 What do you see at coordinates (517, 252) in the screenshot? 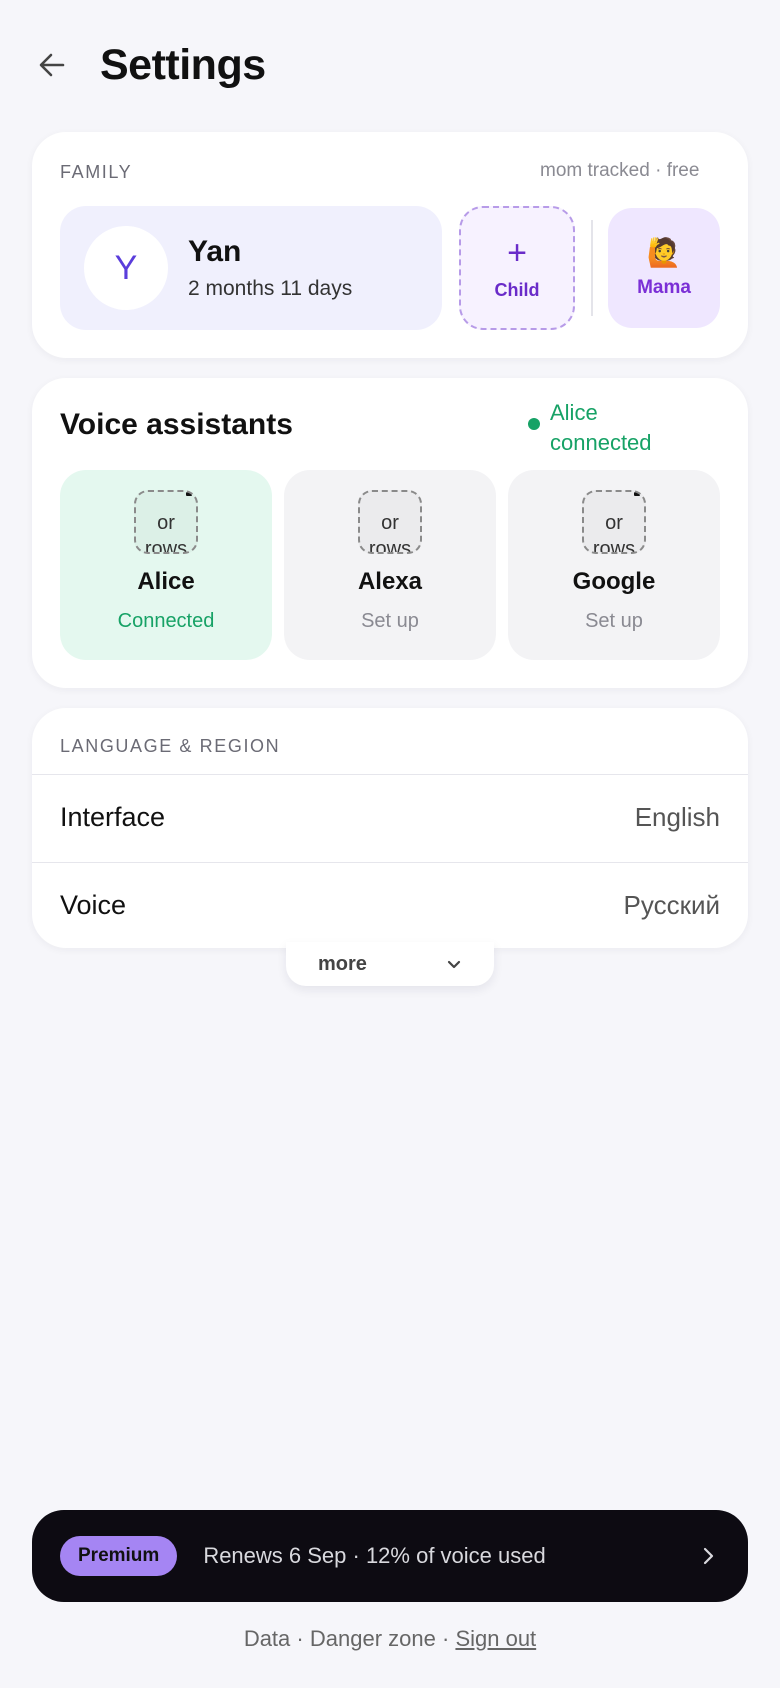
I see `plus-icon: +` at bounding box center [517, 252].